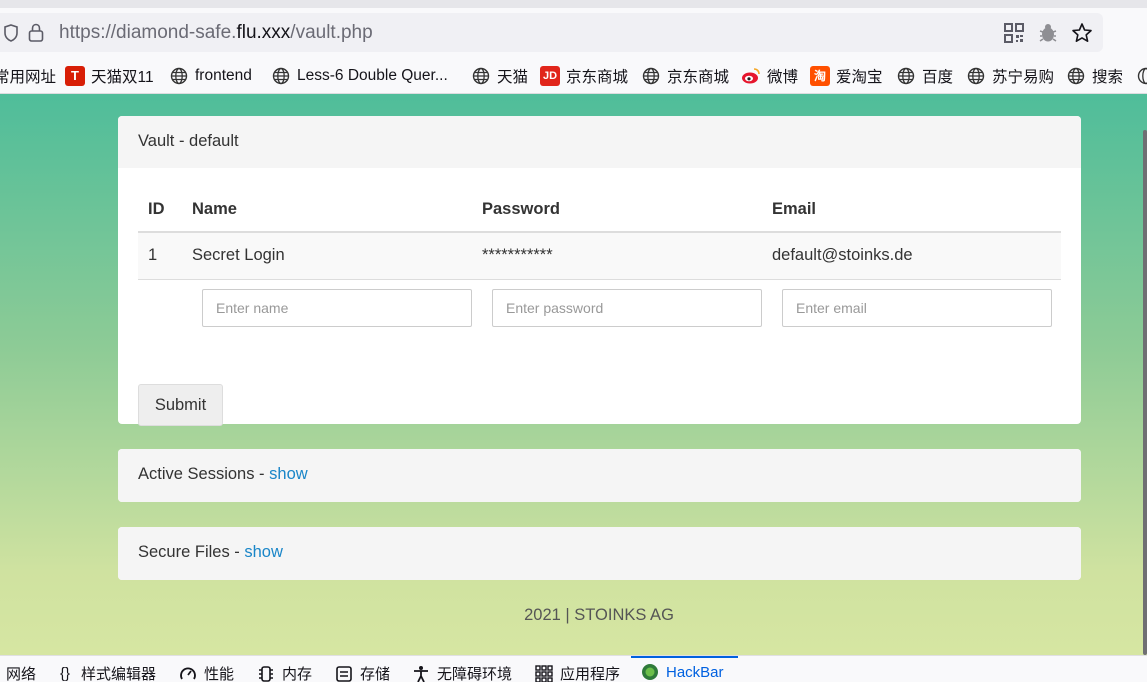 This screenshot has width=1147, height=682. Describe the element at coordinates (188, 673) in the screenshot. I see `gauge-icon` at that location.